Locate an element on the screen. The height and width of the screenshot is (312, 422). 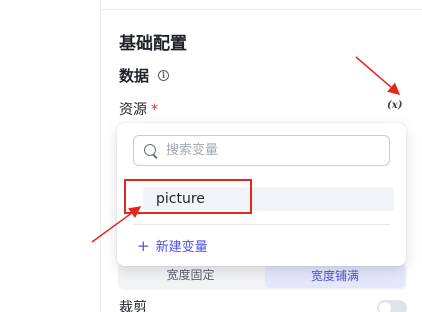
variable-search is located at coordinates (261, 150).